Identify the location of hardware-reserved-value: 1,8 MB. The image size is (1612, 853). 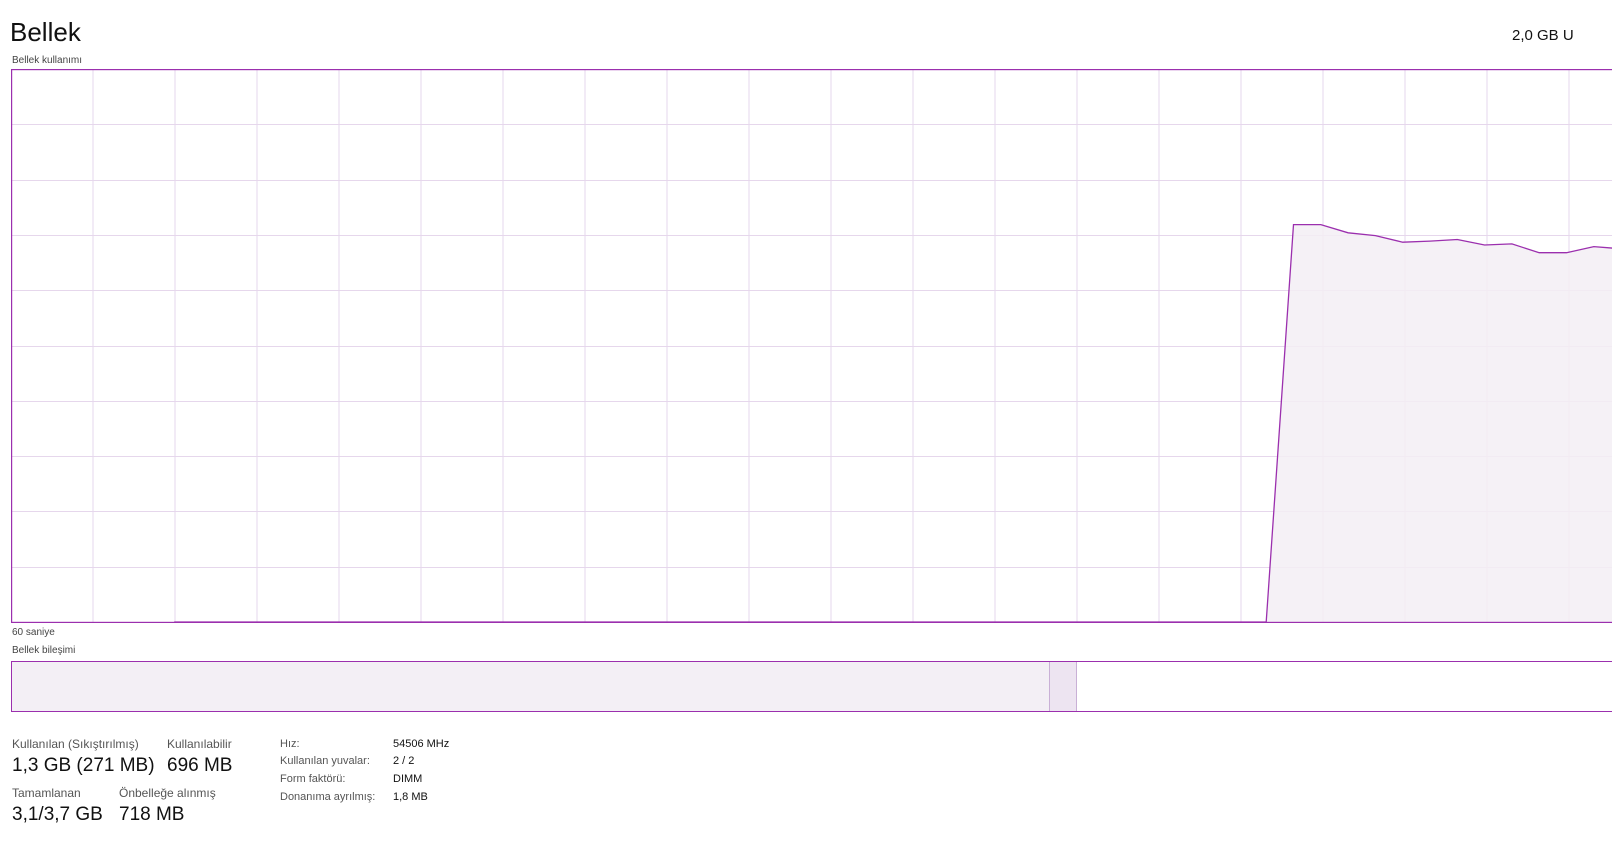
(410, 797).